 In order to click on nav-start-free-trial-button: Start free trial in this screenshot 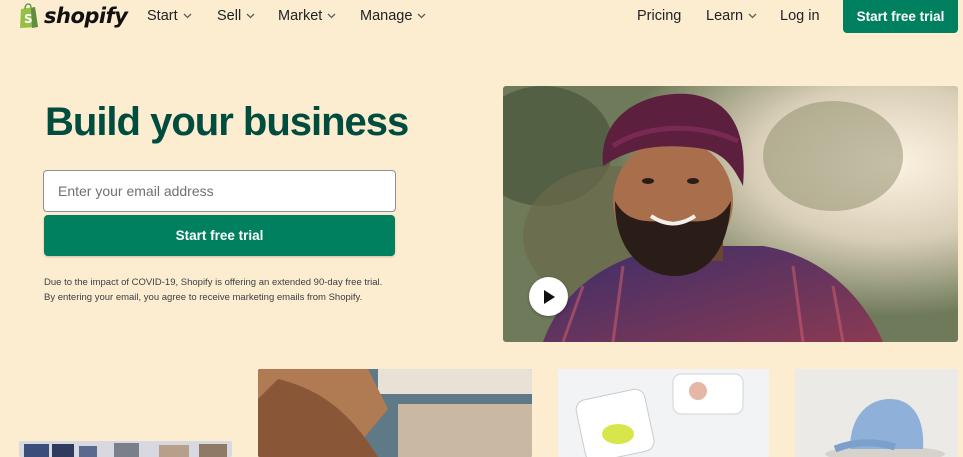, I will do `click(900, 16)`.